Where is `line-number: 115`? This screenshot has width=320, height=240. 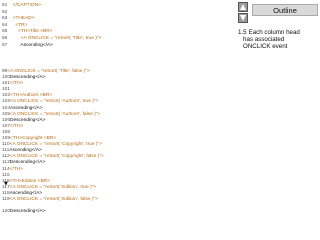
line-number: 115 is located at coordinates (6, 175).